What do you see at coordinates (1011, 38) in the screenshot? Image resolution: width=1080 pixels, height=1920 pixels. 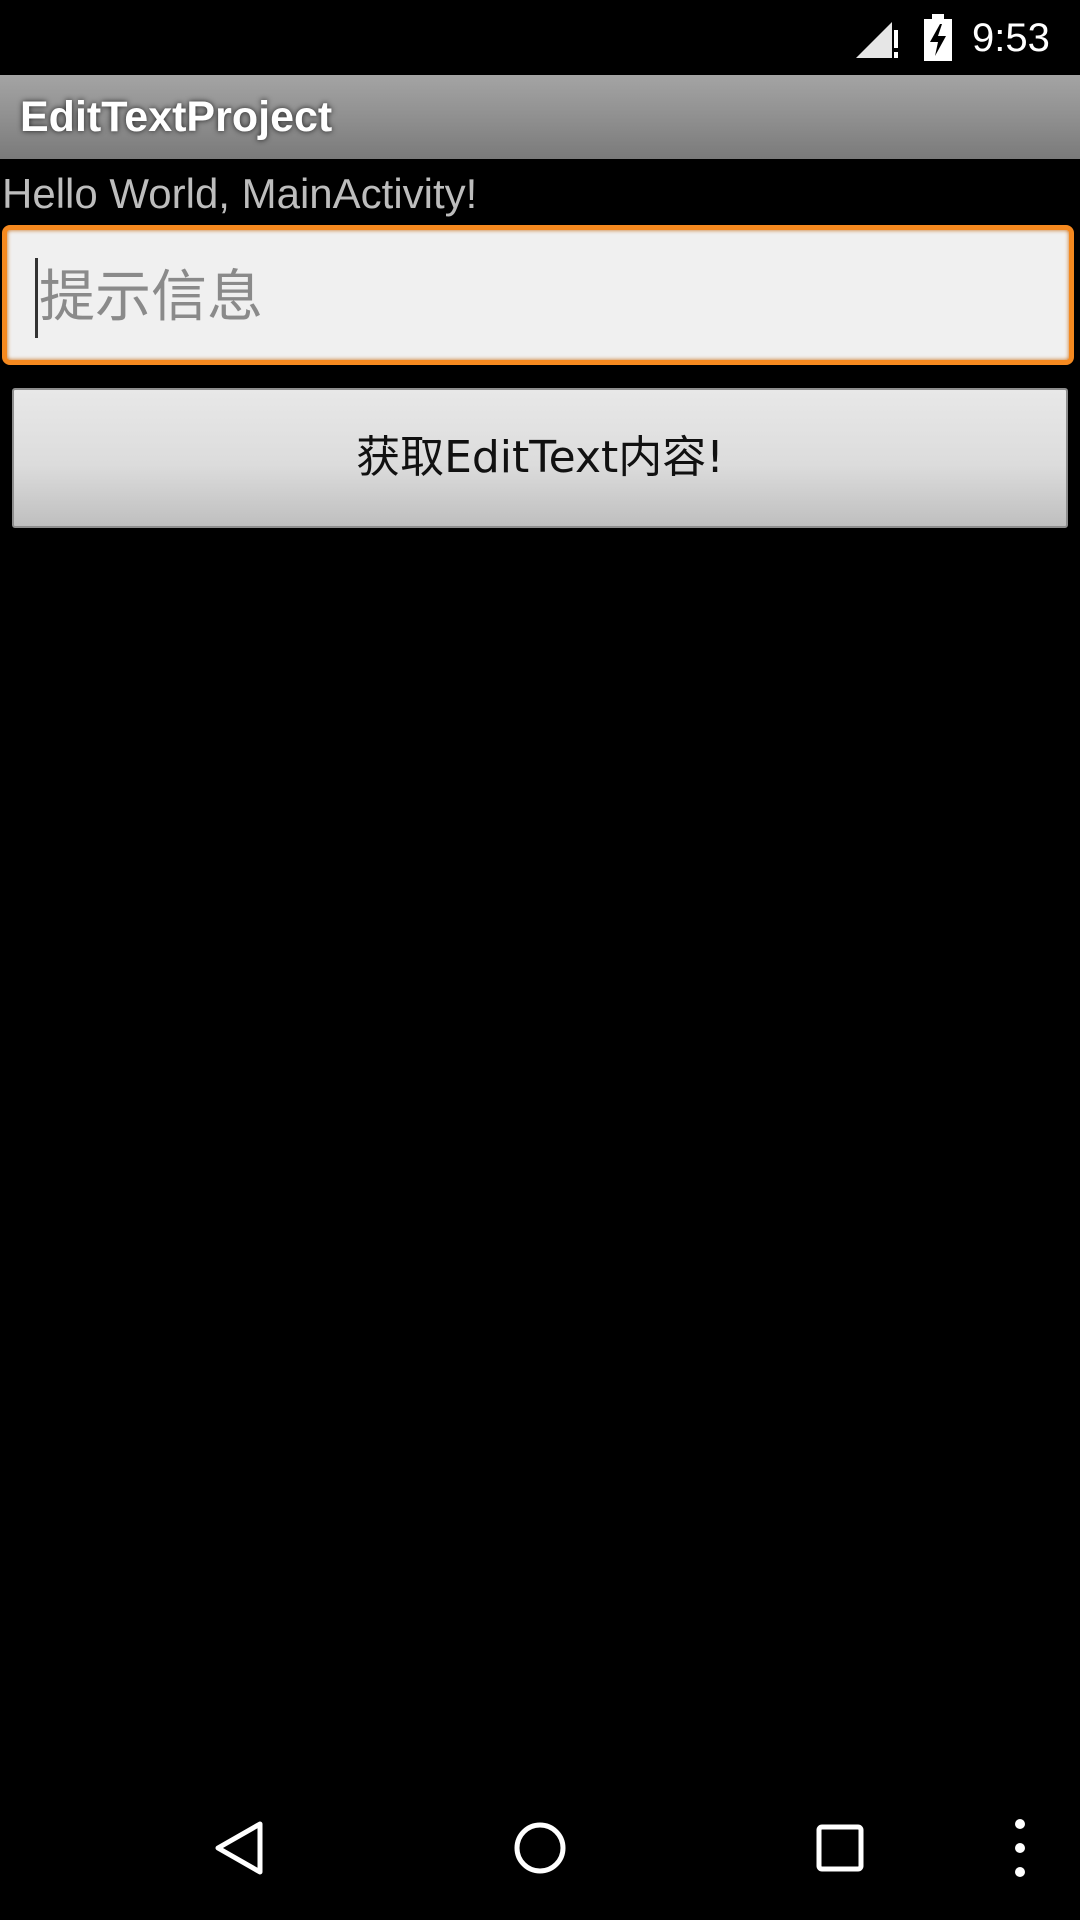 I see `status-time: 9:53` at bounding box center [1011, 38].